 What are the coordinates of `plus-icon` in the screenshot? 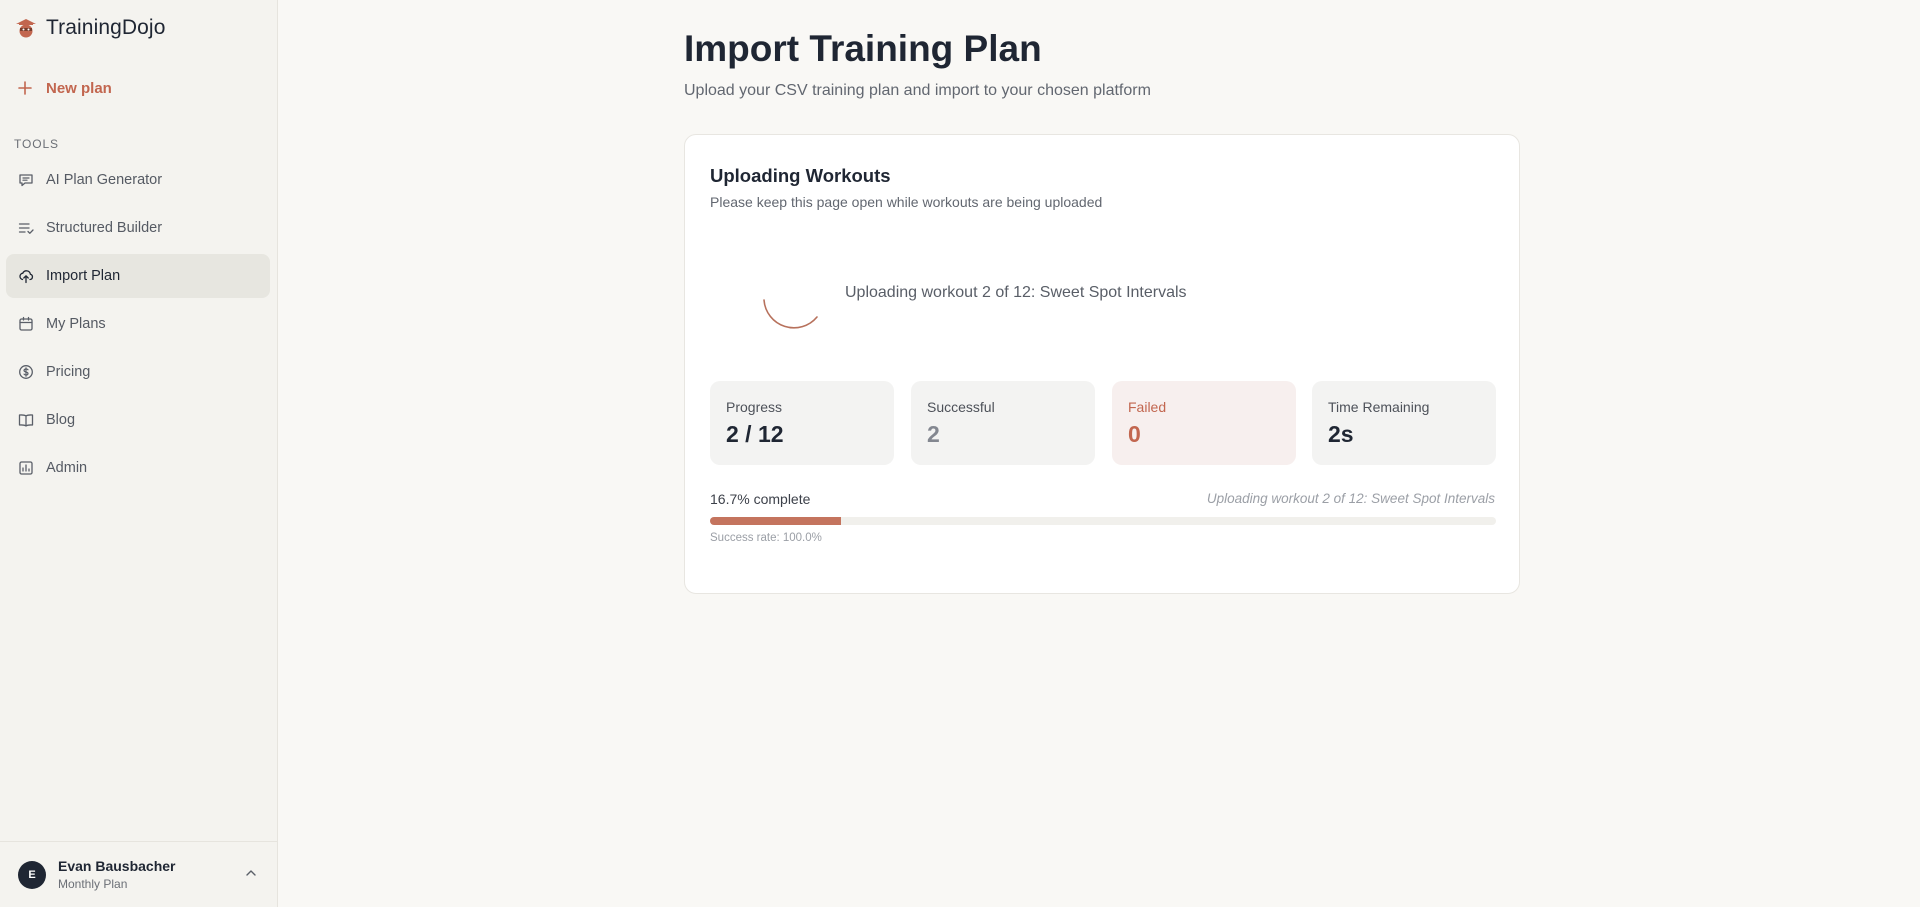 It's located at (25, 88).